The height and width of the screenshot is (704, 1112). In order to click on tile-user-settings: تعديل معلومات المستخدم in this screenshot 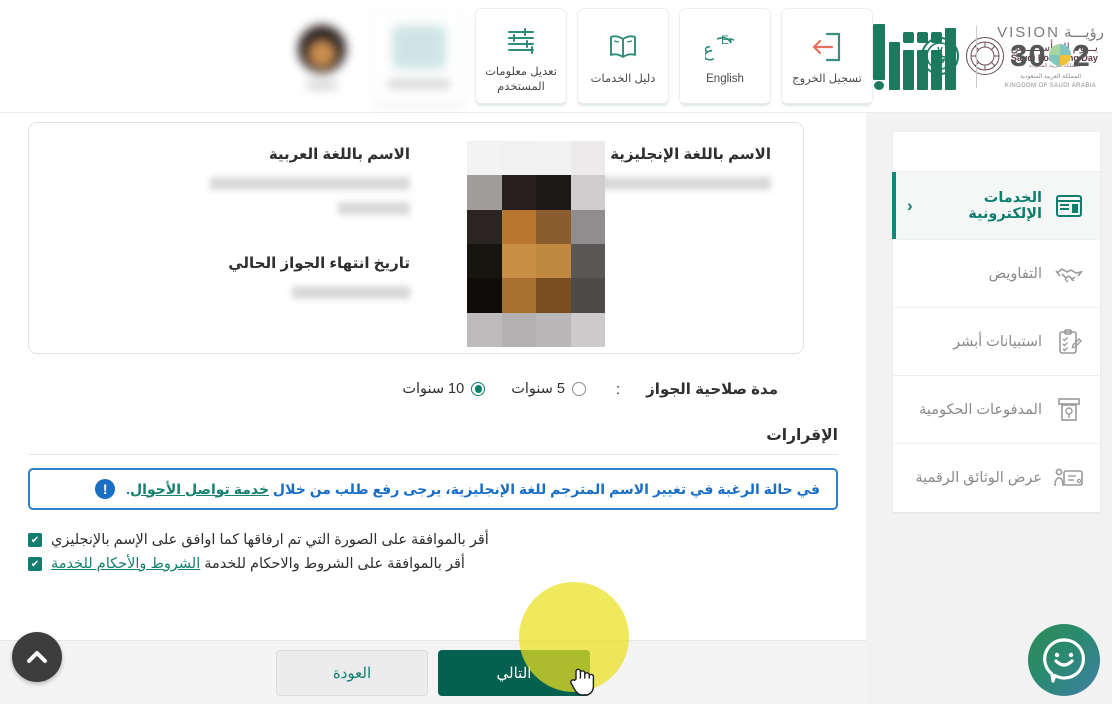, I will do `click(521, 56)`.